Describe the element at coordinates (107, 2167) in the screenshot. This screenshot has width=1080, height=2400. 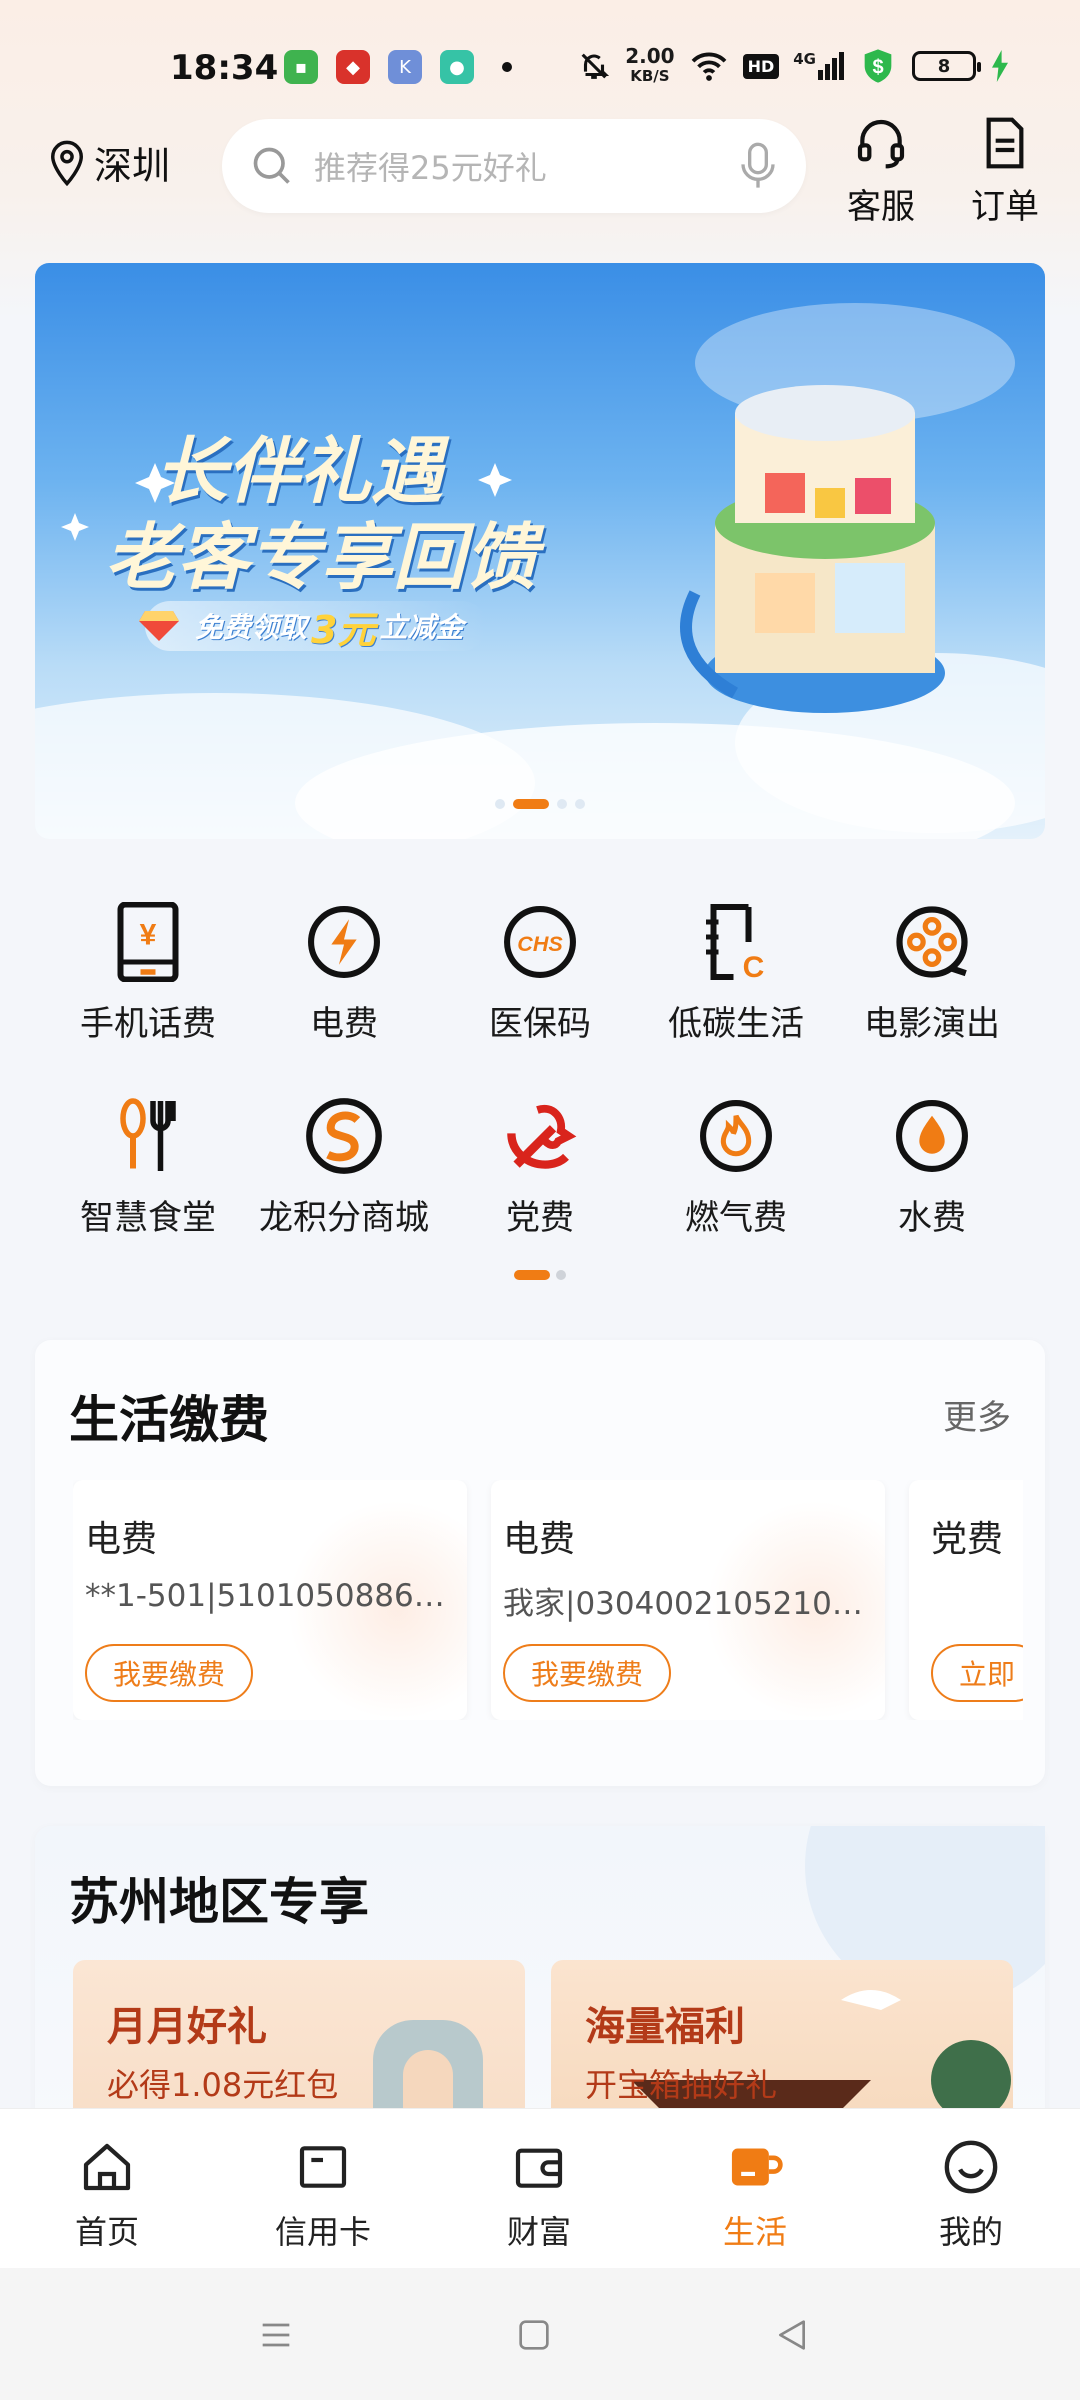
I see `home-icon` at that location.